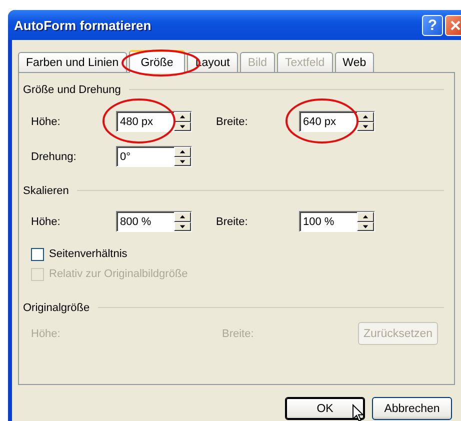  Describe the element at coordinates (455, 25) in the screenshot. I see `close-icon` at that location.